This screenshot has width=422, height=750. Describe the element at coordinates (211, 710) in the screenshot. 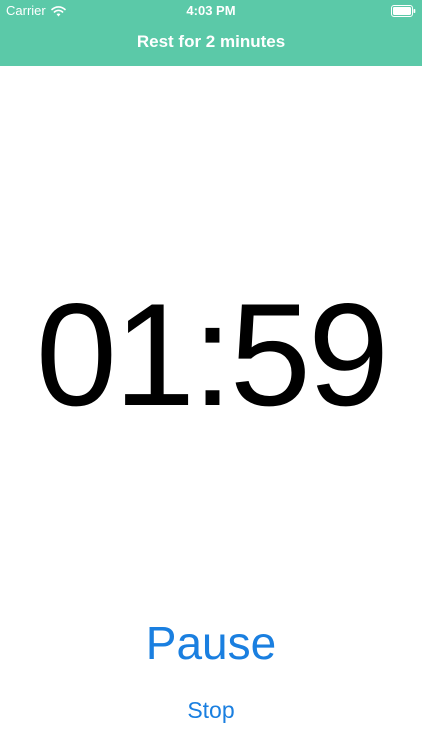

I see `stop-button: Stop` at that location.